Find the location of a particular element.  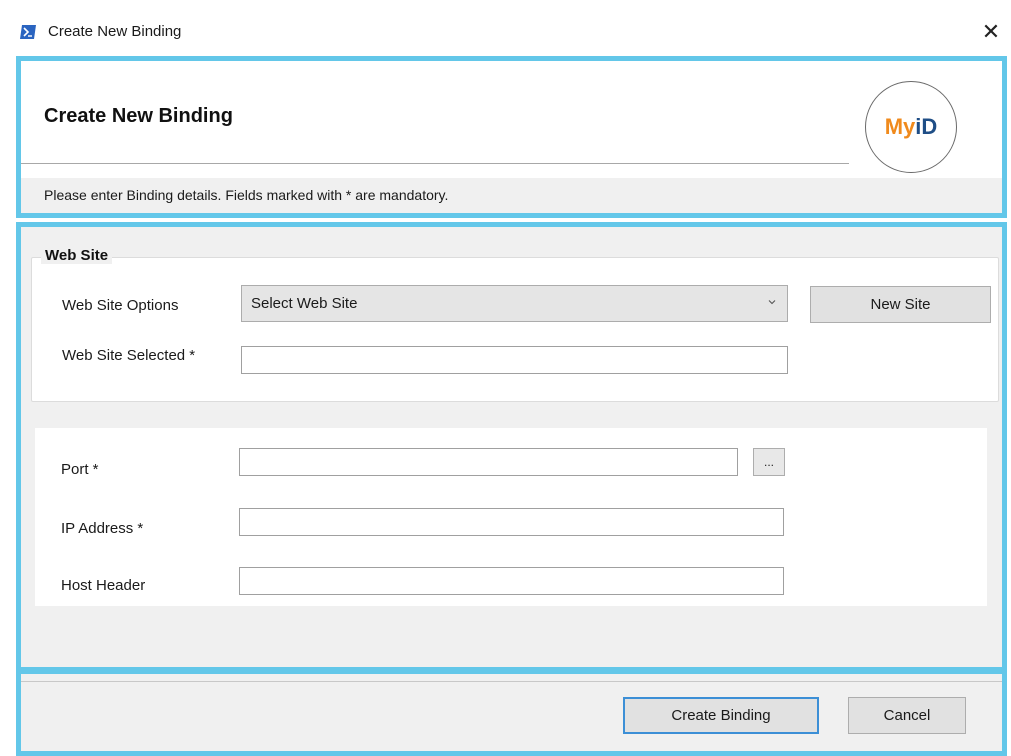

cancel-label: Cancel is located at coordinates (907, 715).